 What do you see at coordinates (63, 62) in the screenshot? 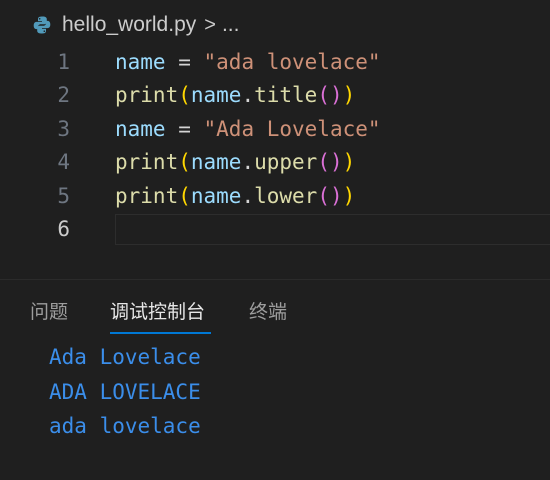
I see `line-number: 1` at bounding box center [63, 62].